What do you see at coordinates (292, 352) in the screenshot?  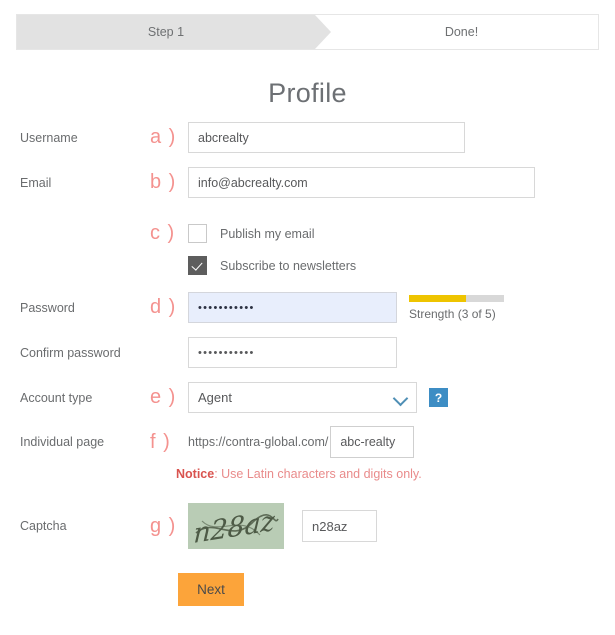 I see `confirm-password-input` at bounding box center [292, 352].